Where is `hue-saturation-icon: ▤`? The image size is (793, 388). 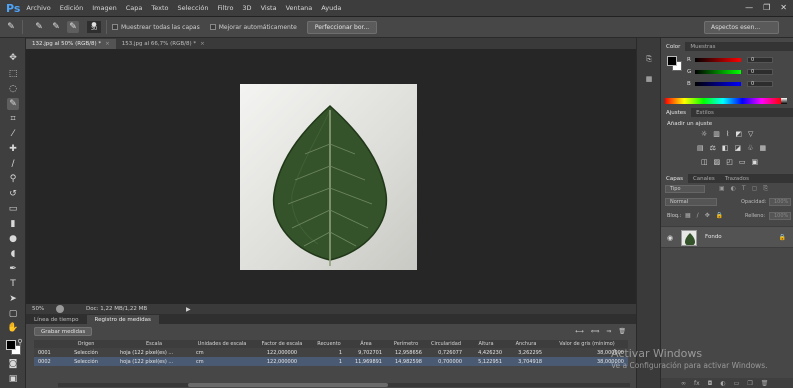 hue-saturation-icon: ▤ is located at coordinates (700, 148).